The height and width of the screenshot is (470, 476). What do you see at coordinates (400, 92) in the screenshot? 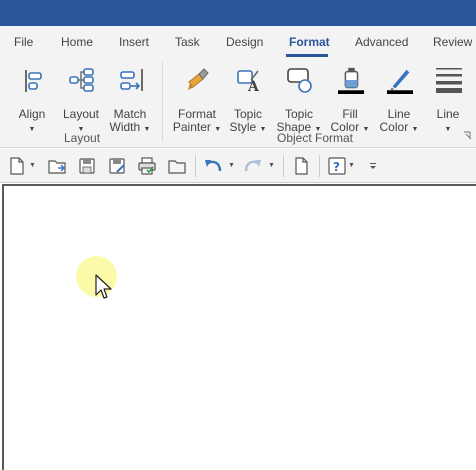
I see `line-color-swatch` at bounding box center [400, 92].